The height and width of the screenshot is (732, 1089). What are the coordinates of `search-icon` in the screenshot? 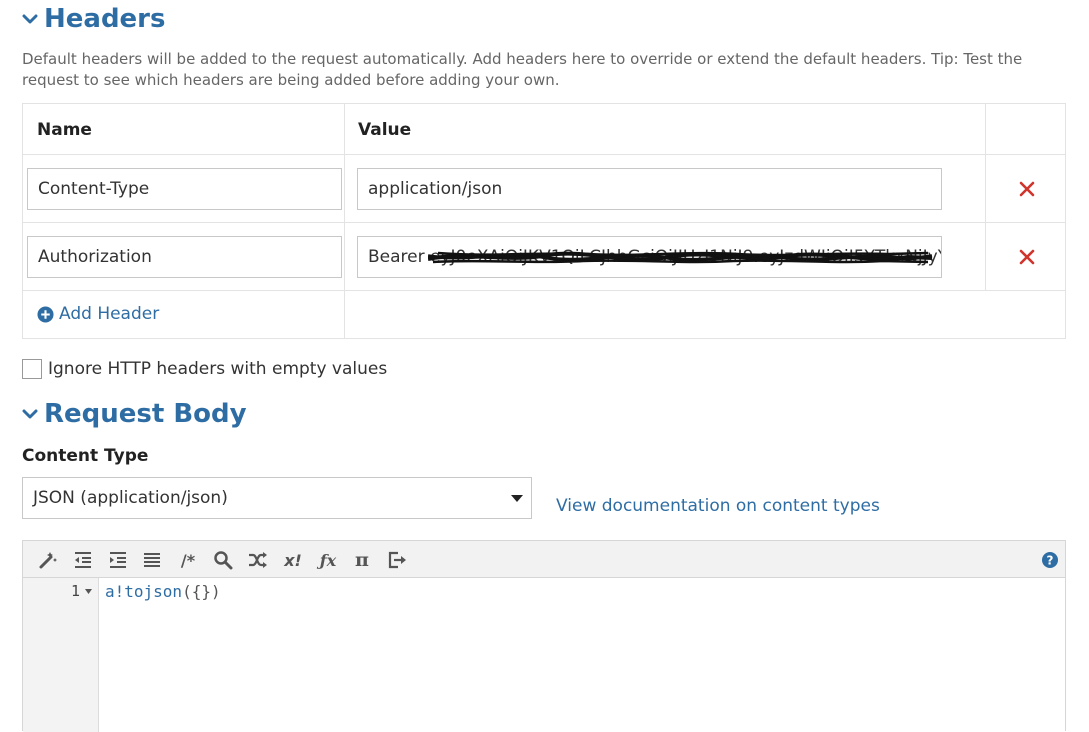 It's located at (223, 560).